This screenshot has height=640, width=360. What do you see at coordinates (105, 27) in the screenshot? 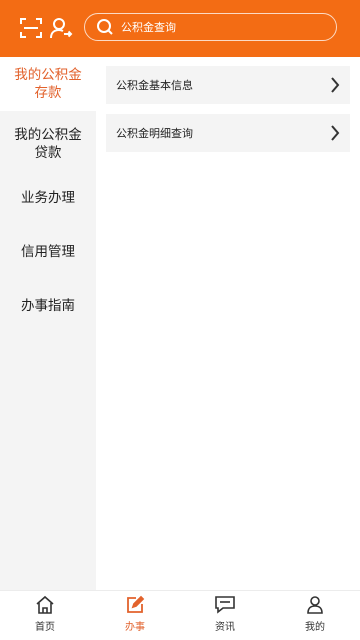
I see `search-icon` at bounding box center [105, 27].